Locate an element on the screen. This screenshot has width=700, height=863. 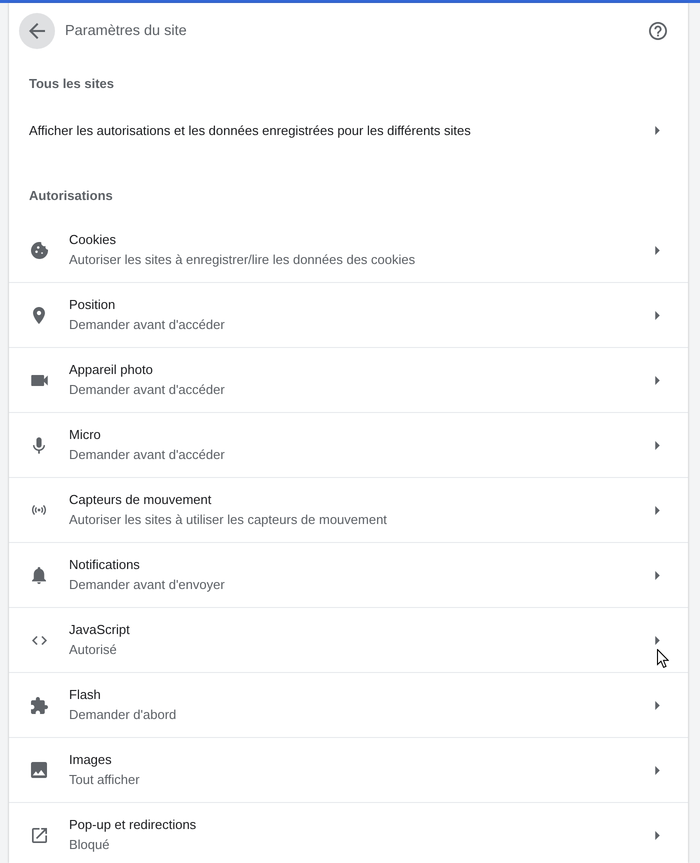
code-brackets-icon is located at coordinates (39, 640).